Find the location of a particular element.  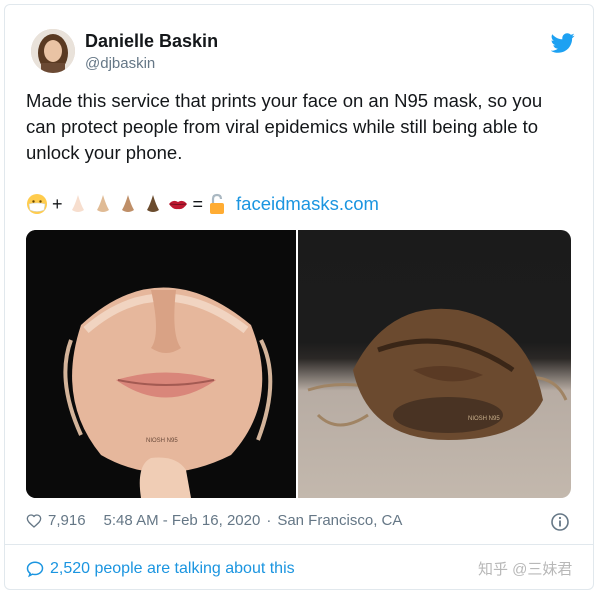

timestamp: 5:48 AM - Feb 16, 2020 is located at coordinates (182, 520).